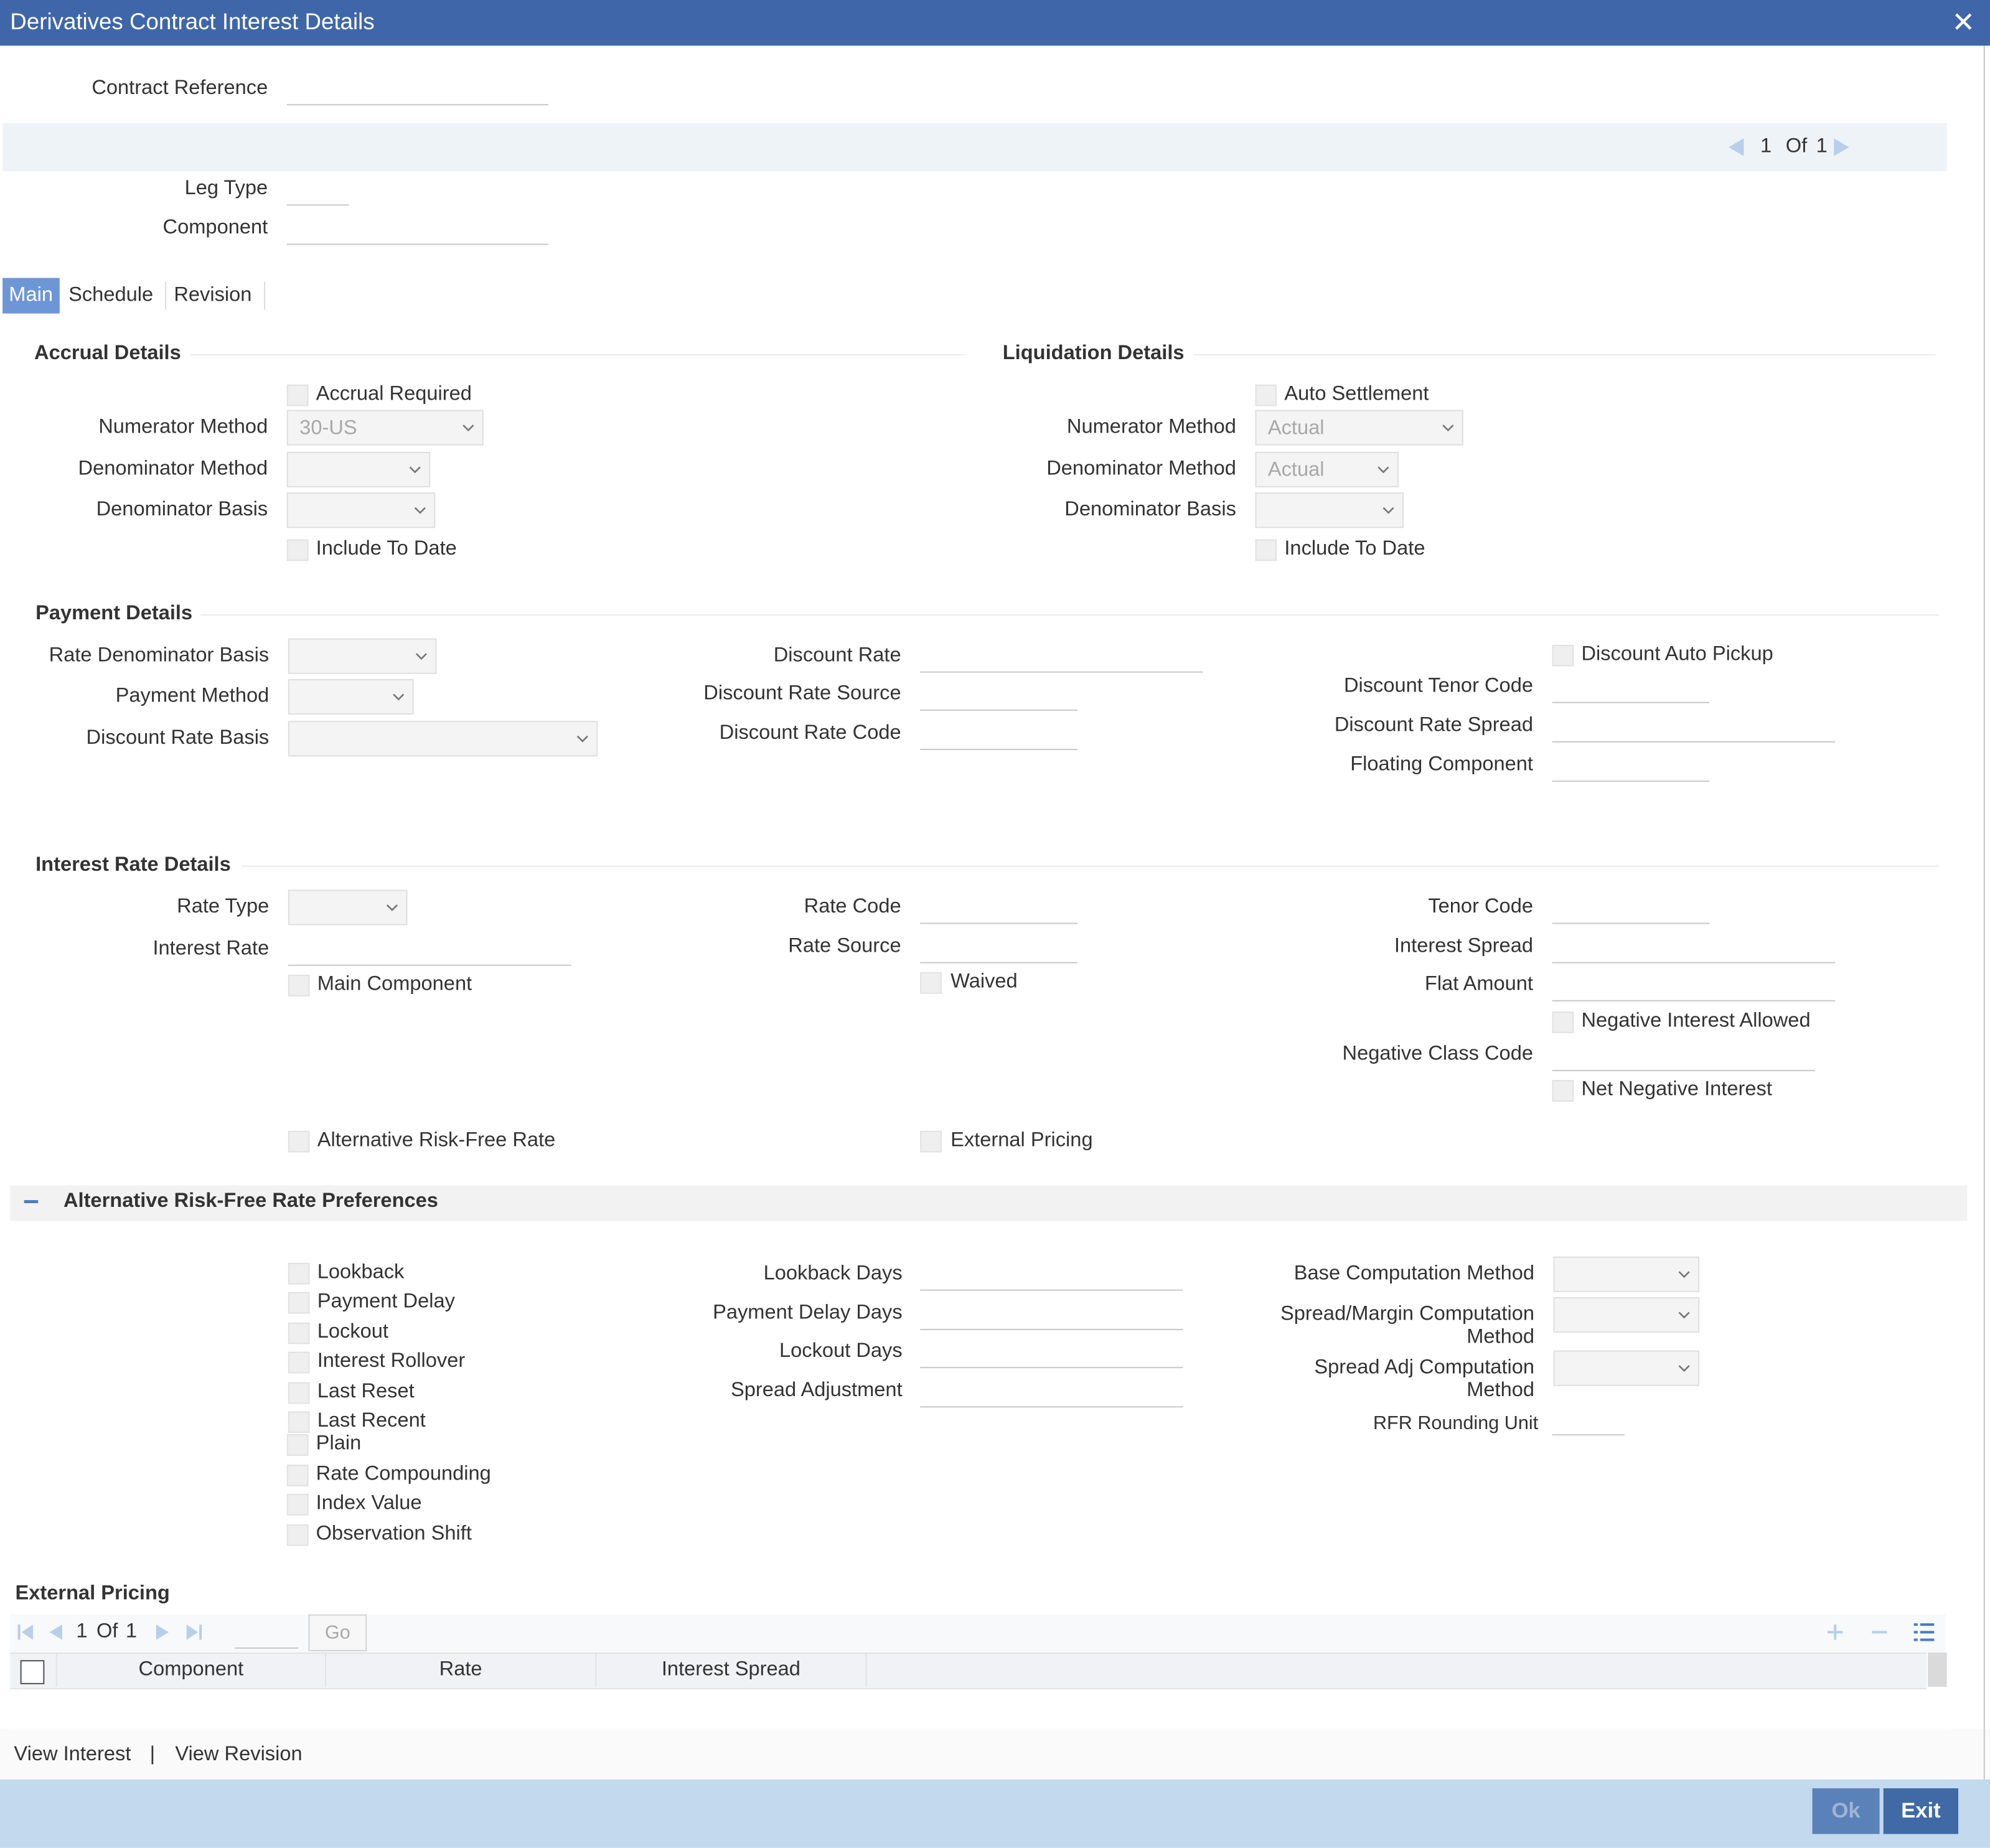 This screenshot has width=1990, height=1848. I want to click on liquidation-denominator-value: Actual, so click(1296, 470).